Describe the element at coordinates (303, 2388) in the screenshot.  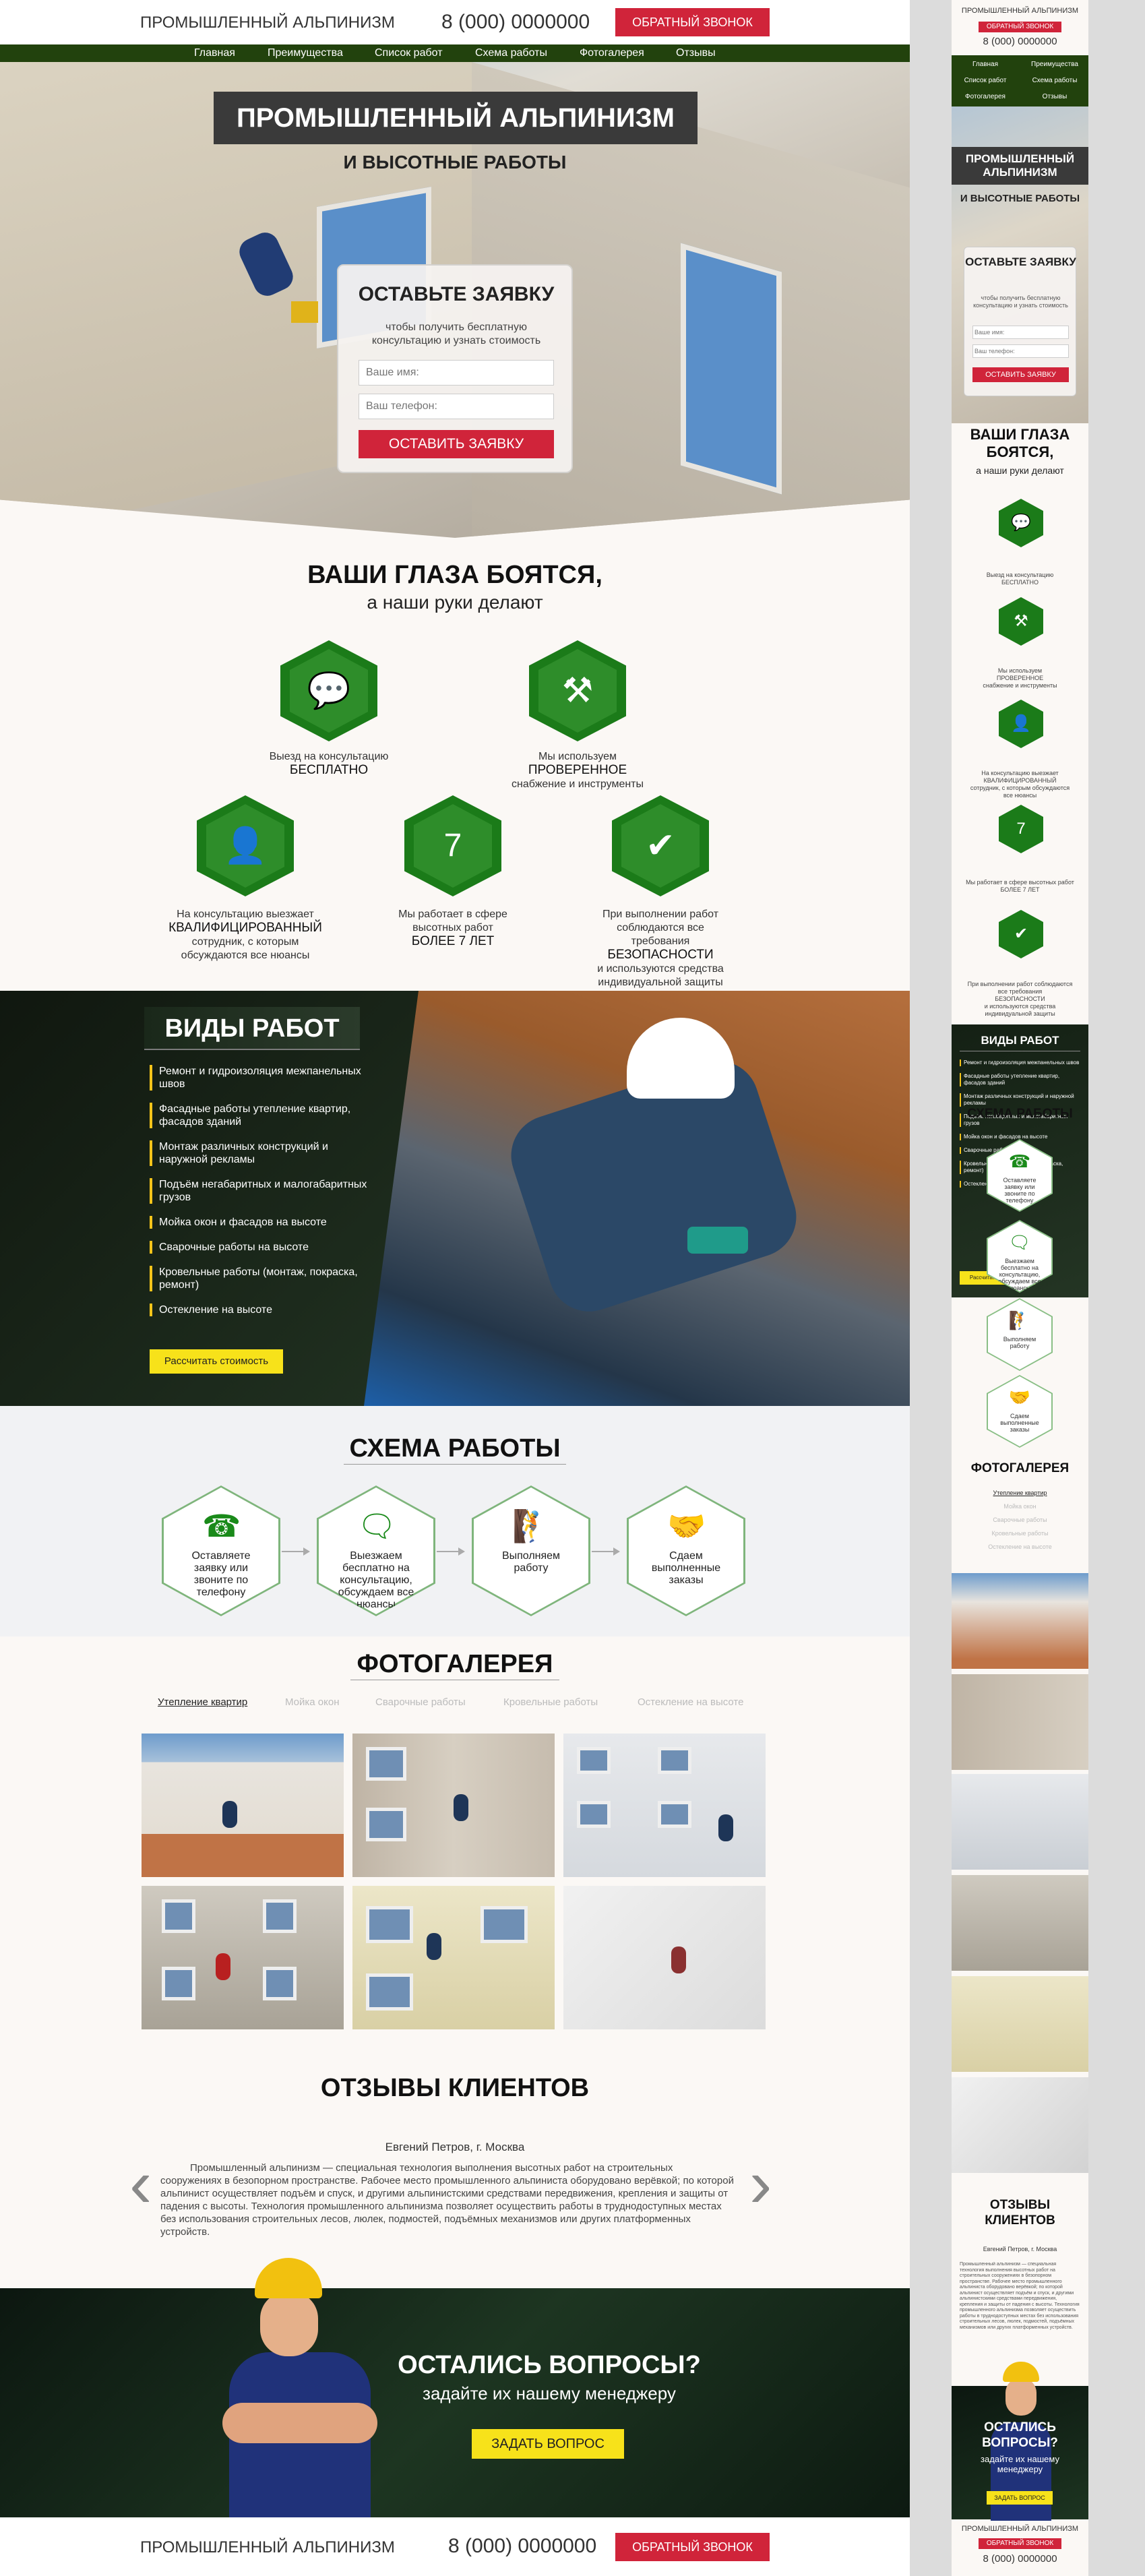
I see `manager-photo` at that location.